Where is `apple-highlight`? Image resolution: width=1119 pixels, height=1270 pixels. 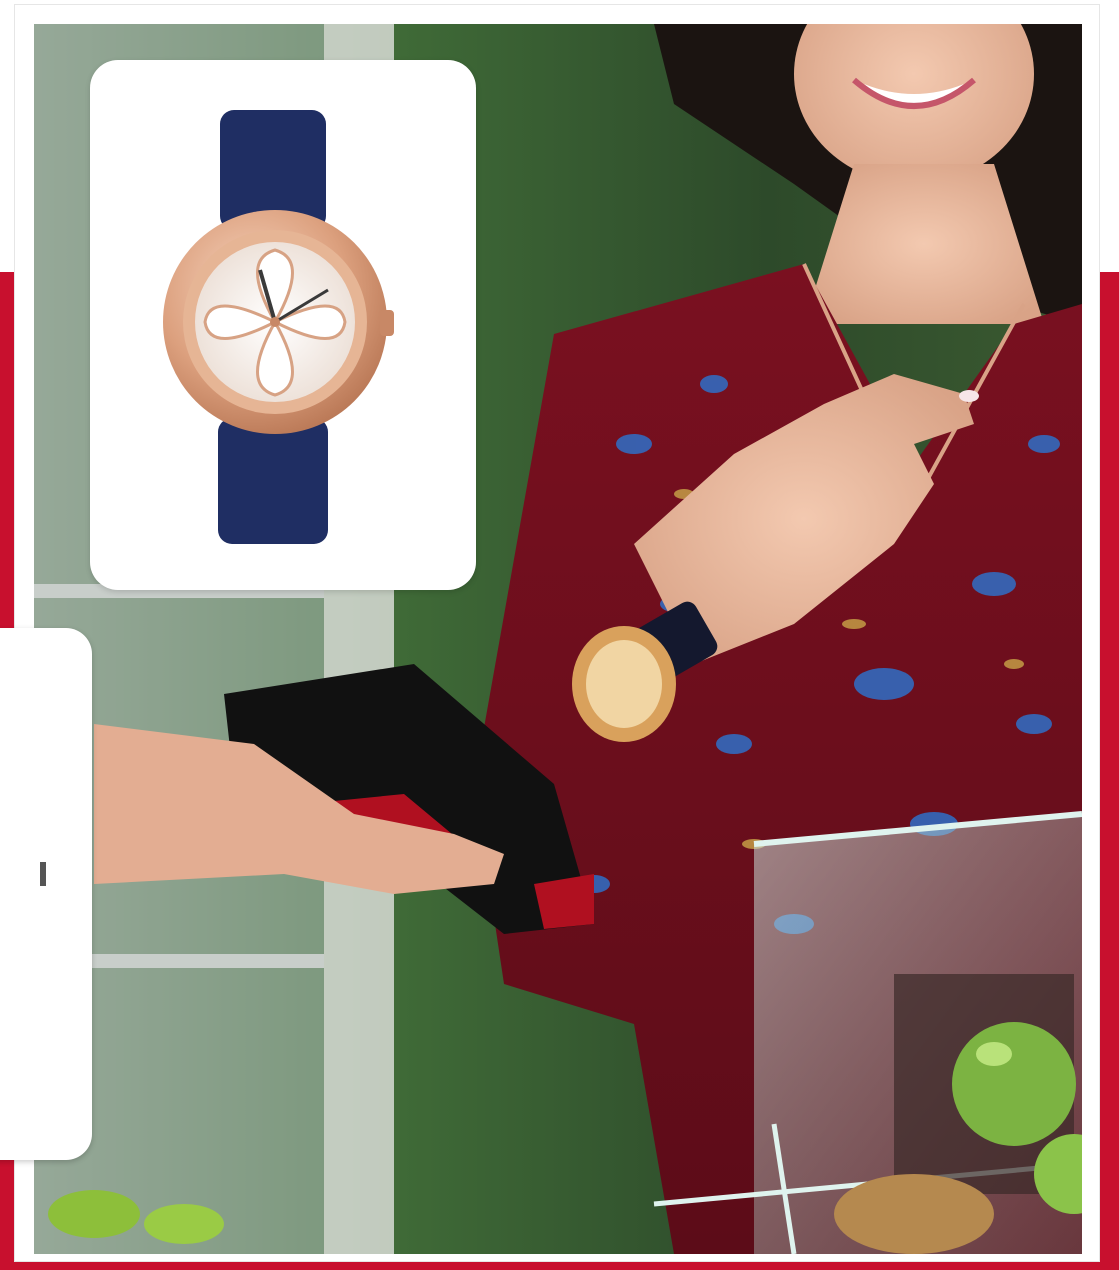
apple-highlight is located at coordinates (994, 1054).